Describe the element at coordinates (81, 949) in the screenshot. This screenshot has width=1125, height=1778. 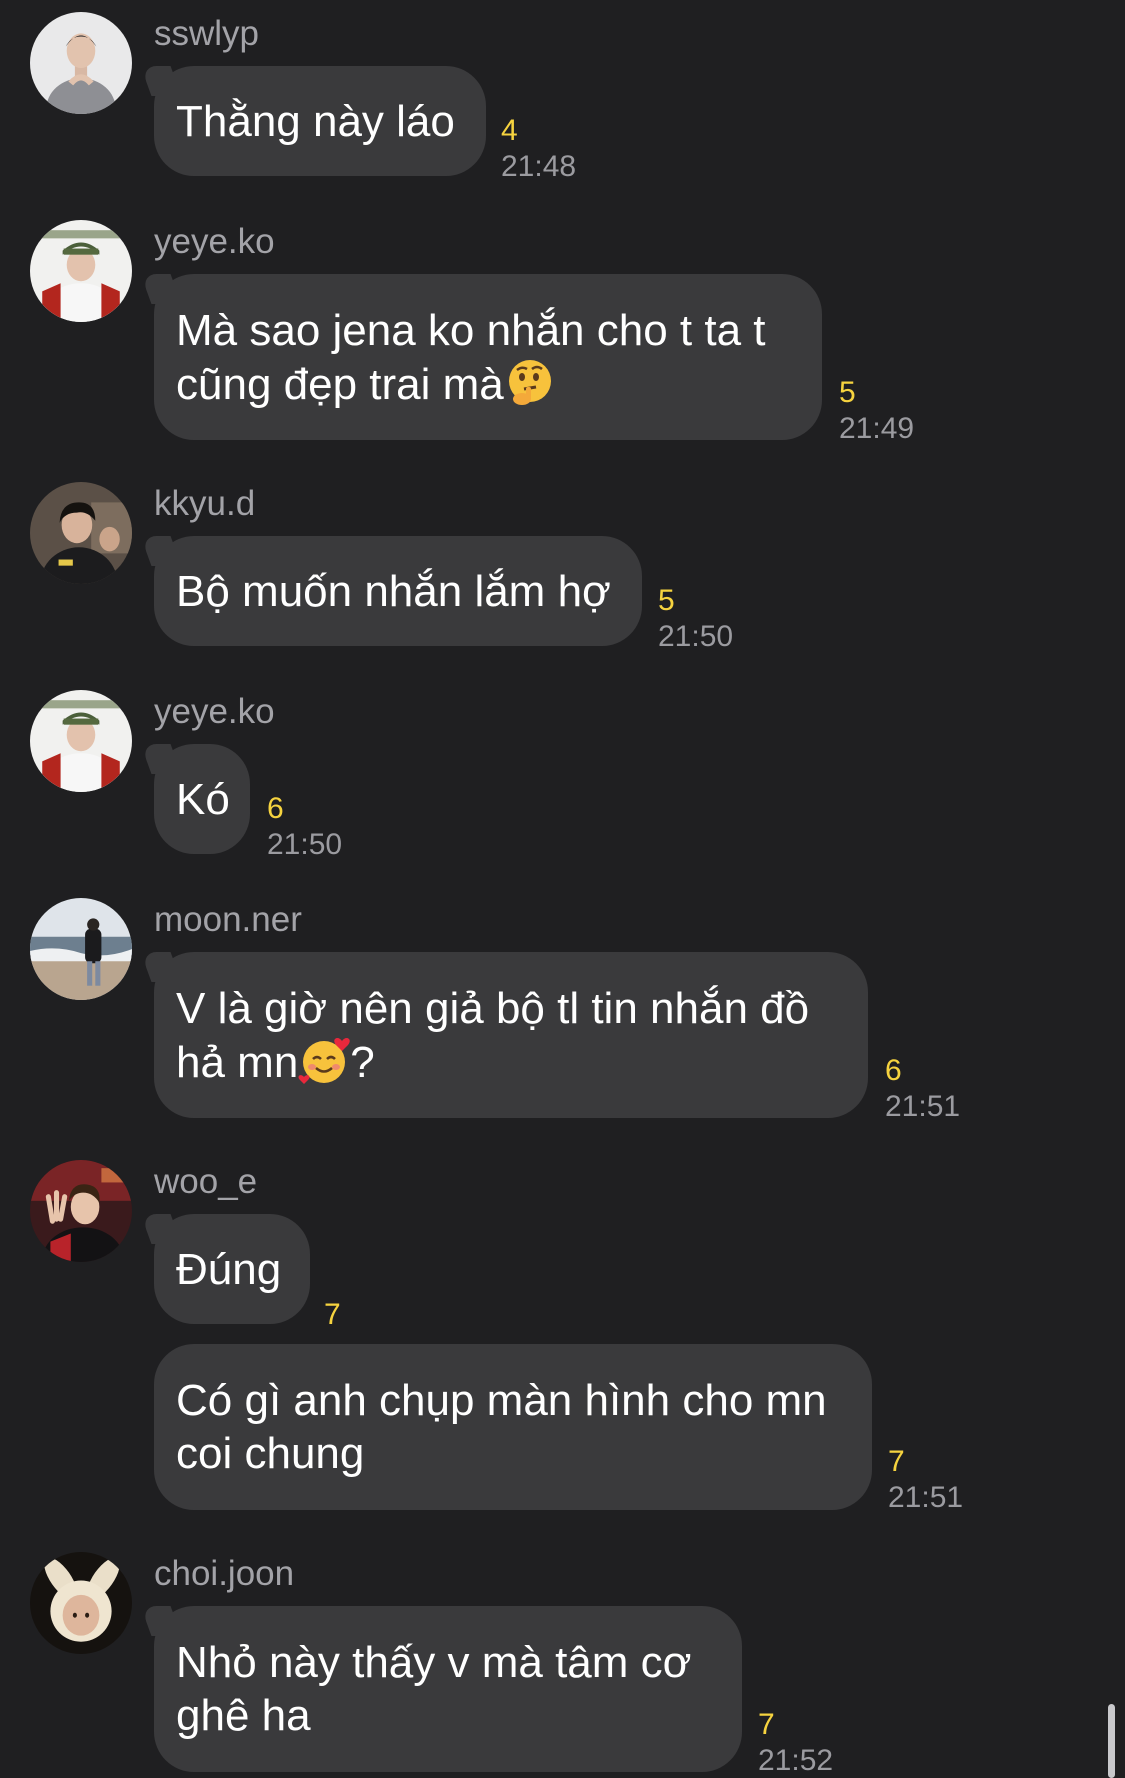
I see `avatar-moon-ner` at that location.